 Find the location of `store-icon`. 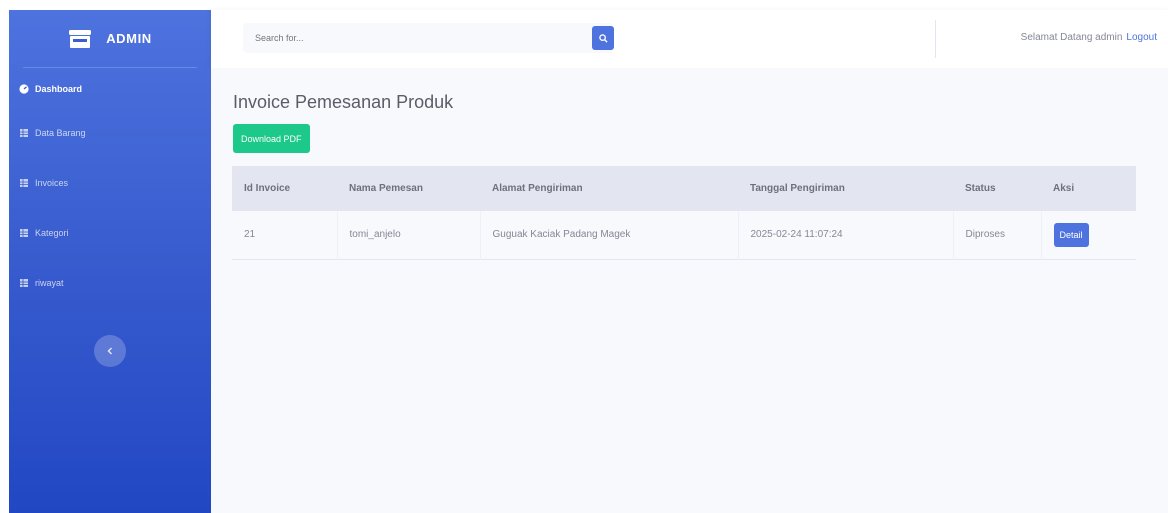

store-icon is located at coordinates (80, 39).